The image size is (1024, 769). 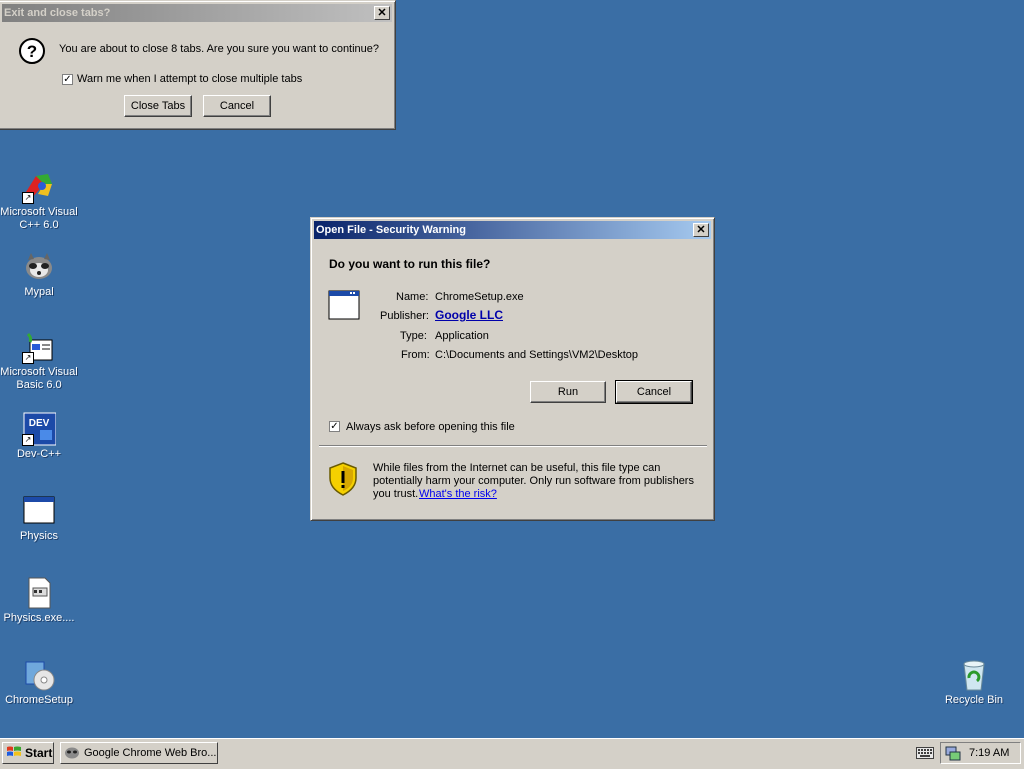 What do you see at coordinates (344, 306) in the screenshot?
I see `application-file-icon` at bounding box center [344, 306].